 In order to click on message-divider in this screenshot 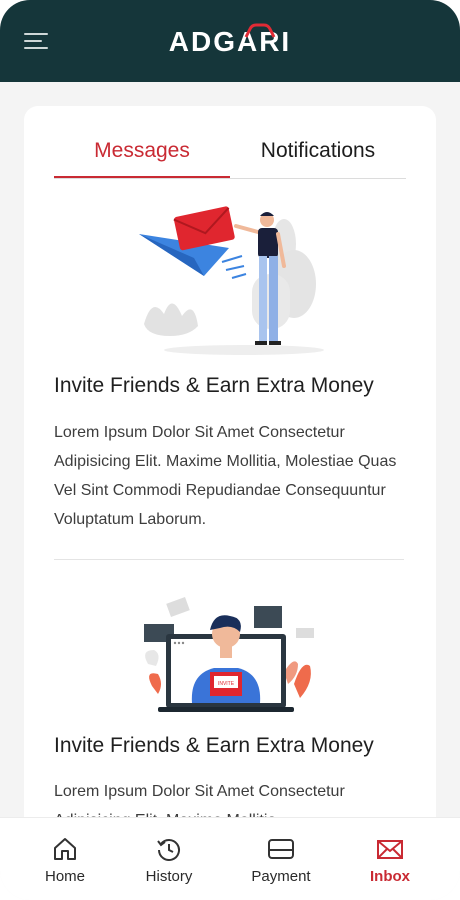, I will do `click(229, 559)`.